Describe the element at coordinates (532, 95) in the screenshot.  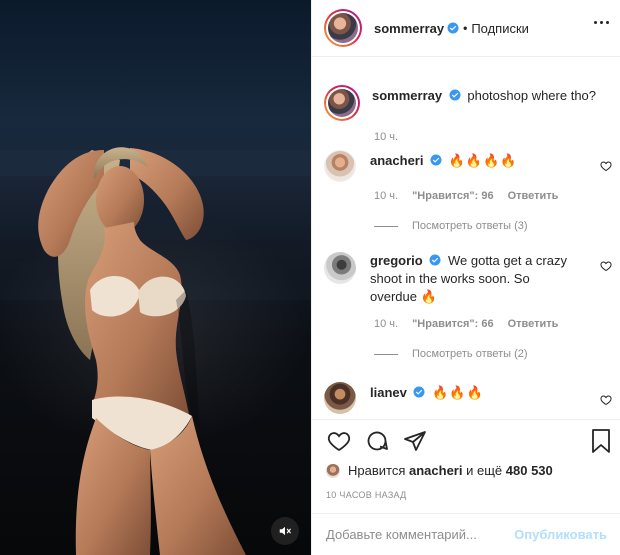
I see `caption-text: photoshop where tho?` at that location.